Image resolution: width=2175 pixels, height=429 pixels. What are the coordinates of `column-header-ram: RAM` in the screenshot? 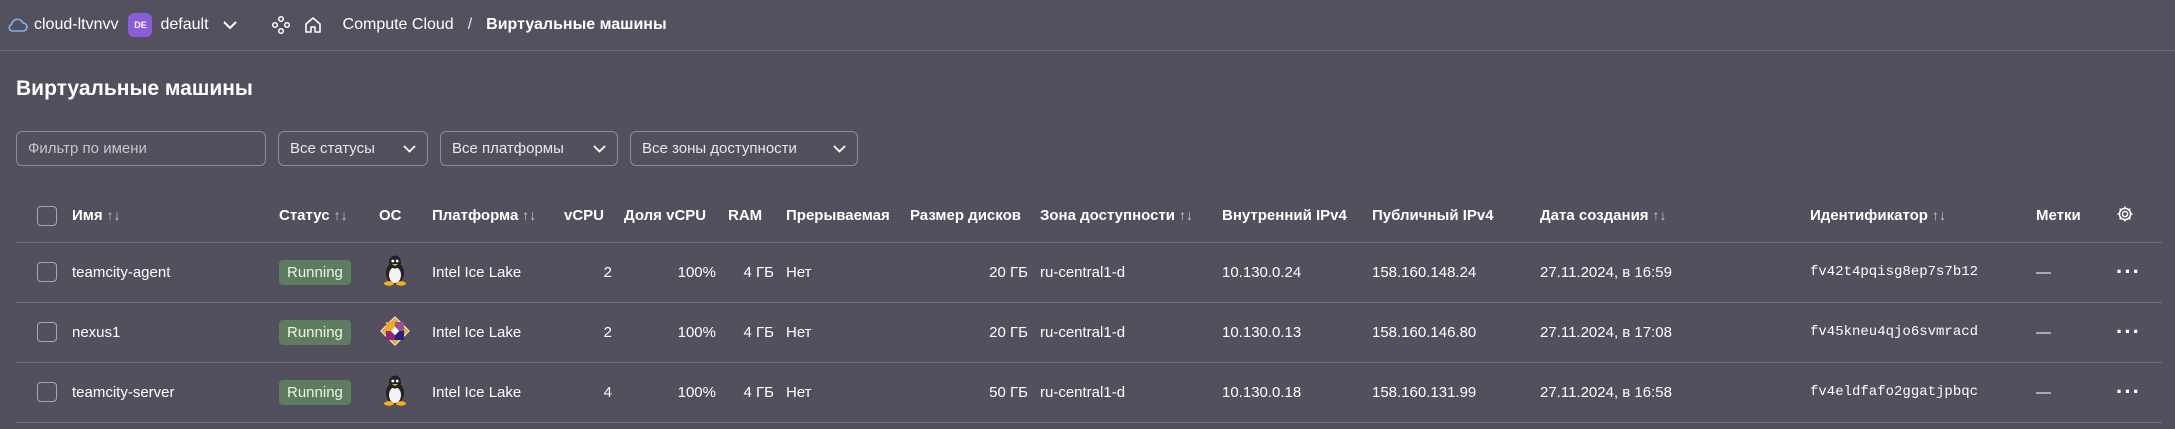 It's located at (745, 216).